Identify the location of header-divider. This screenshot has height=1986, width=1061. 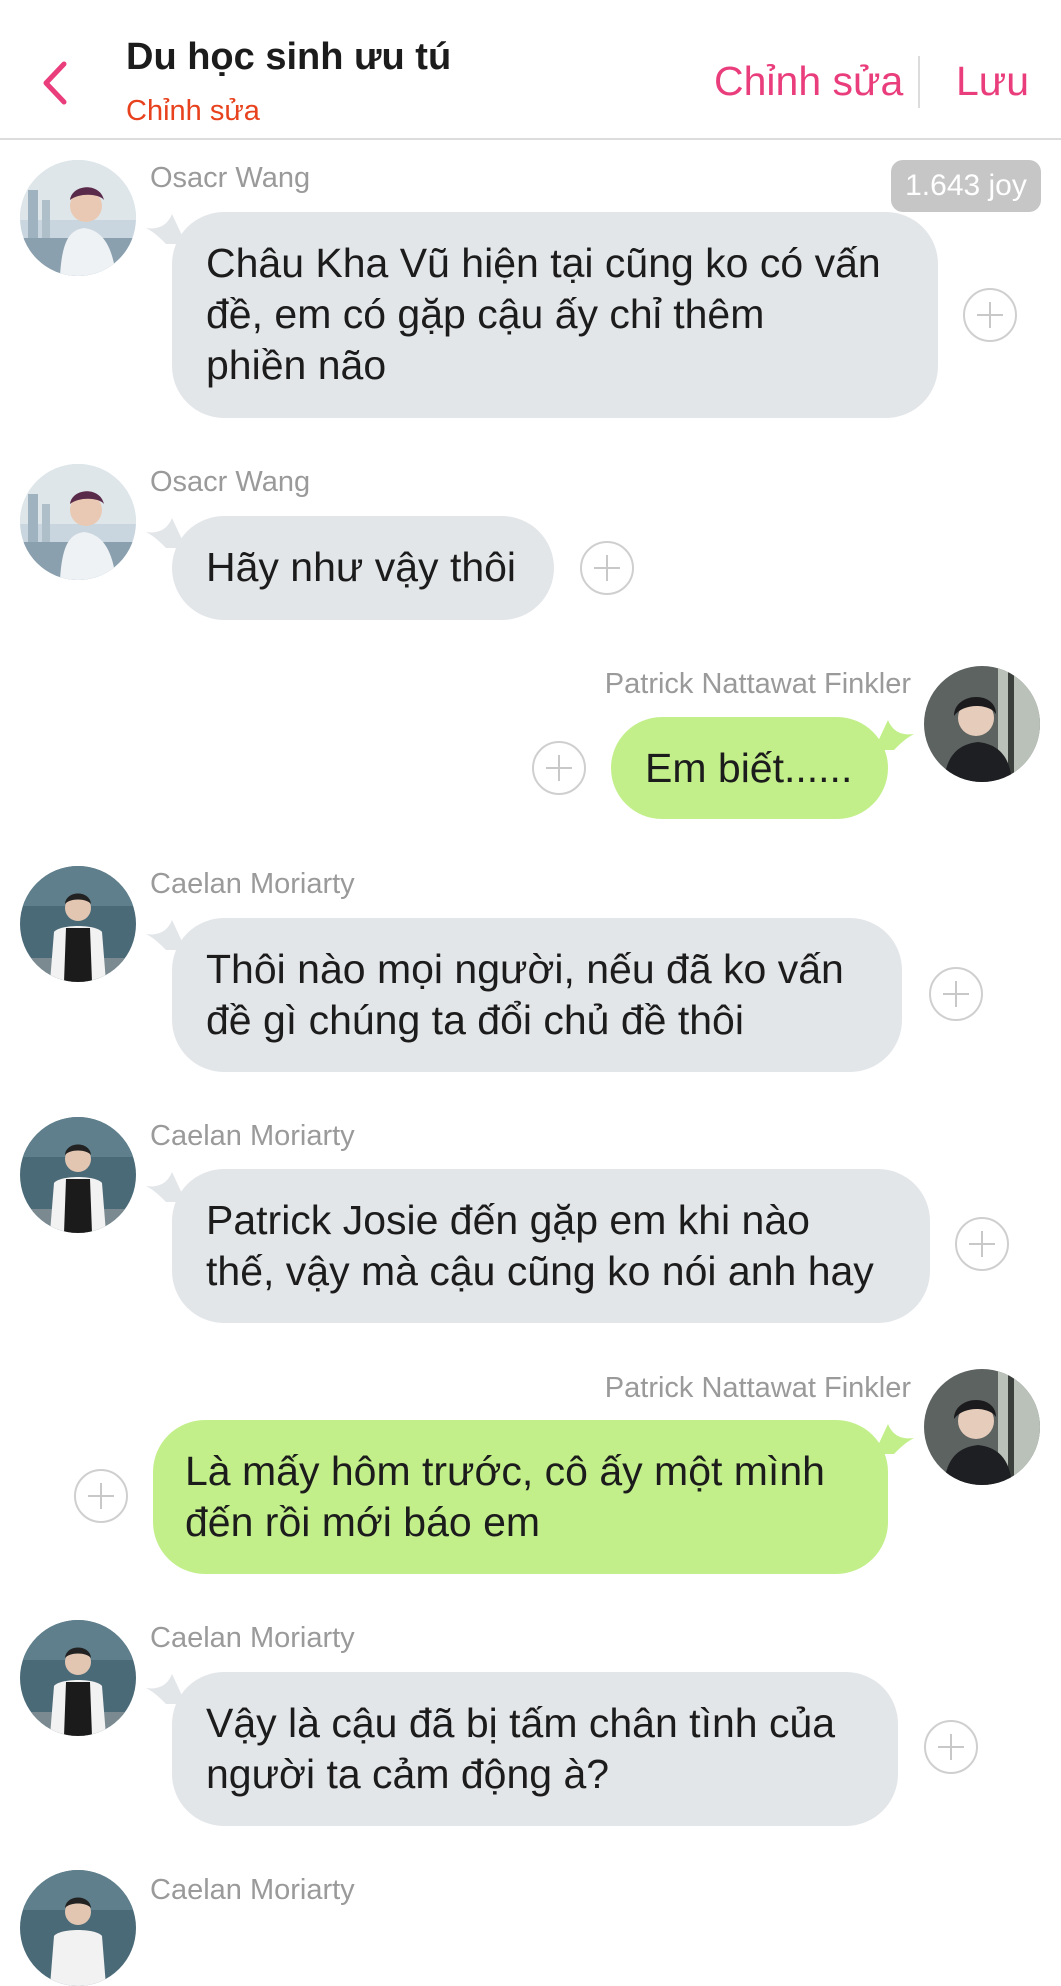
(919, 82).